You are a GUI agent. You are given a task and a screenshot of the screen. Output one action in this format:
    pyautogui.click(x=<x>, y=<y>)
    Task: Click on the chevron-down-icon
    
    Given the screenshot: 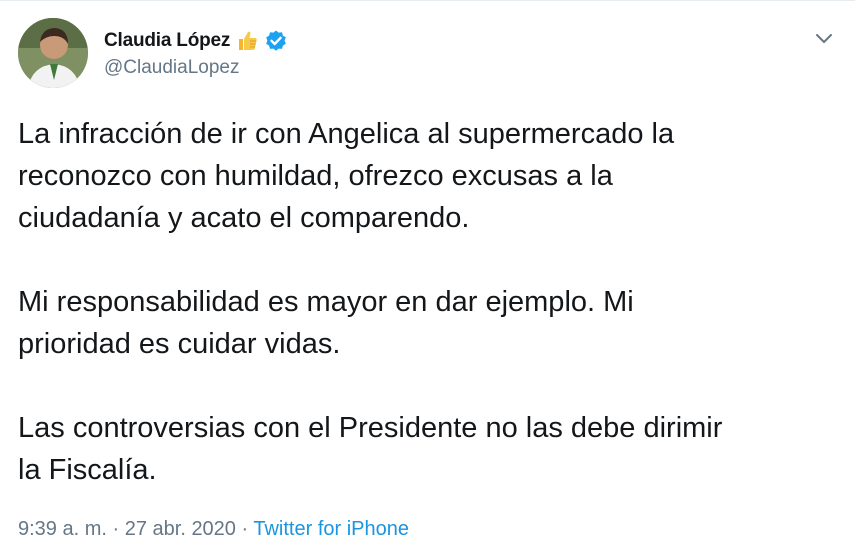 What is the action you would take?
    pyautogui.click(x=824, y=38)
    